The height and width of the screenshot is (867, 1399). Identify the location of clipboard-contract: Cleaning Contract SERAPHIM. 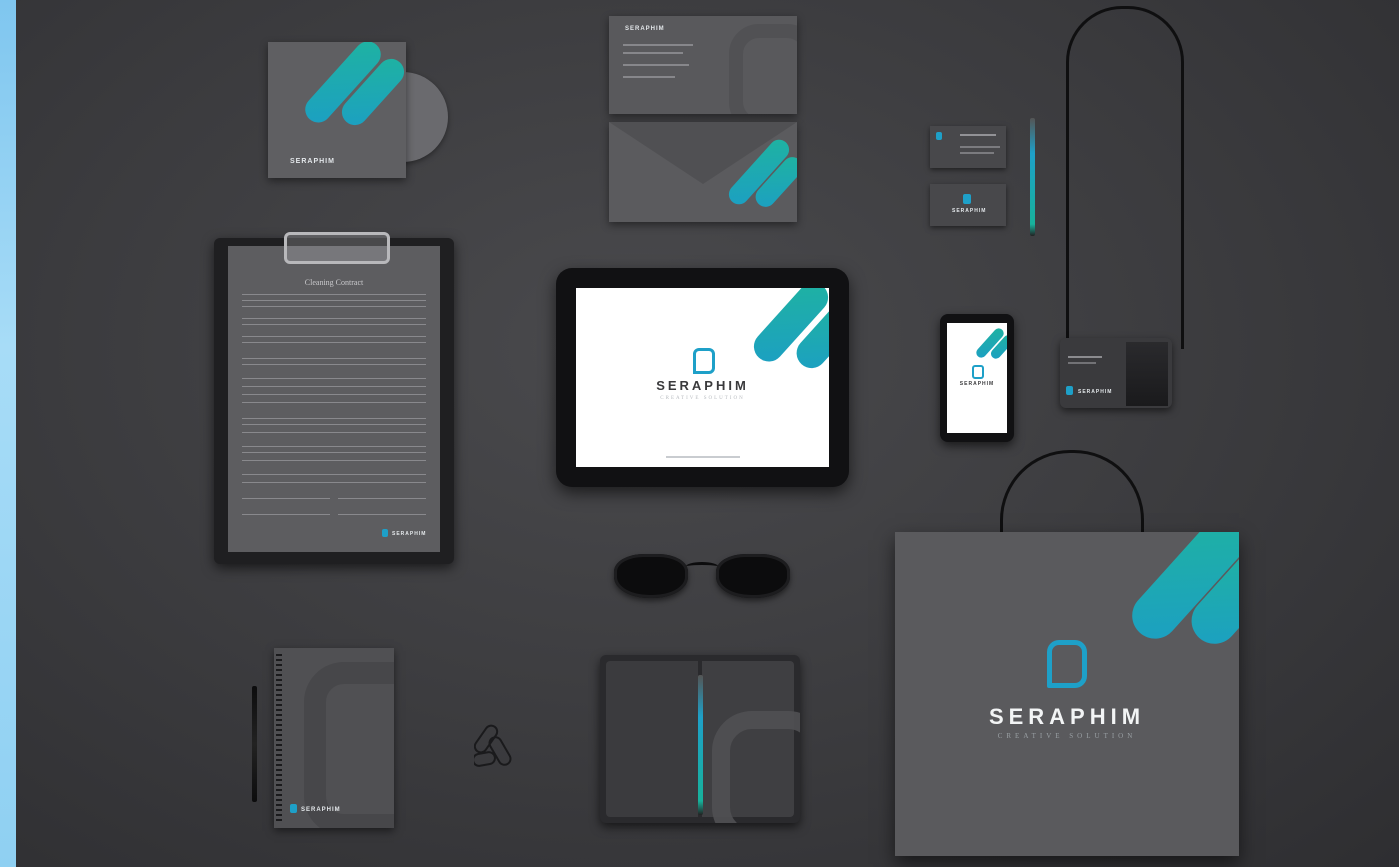
(334, 398).